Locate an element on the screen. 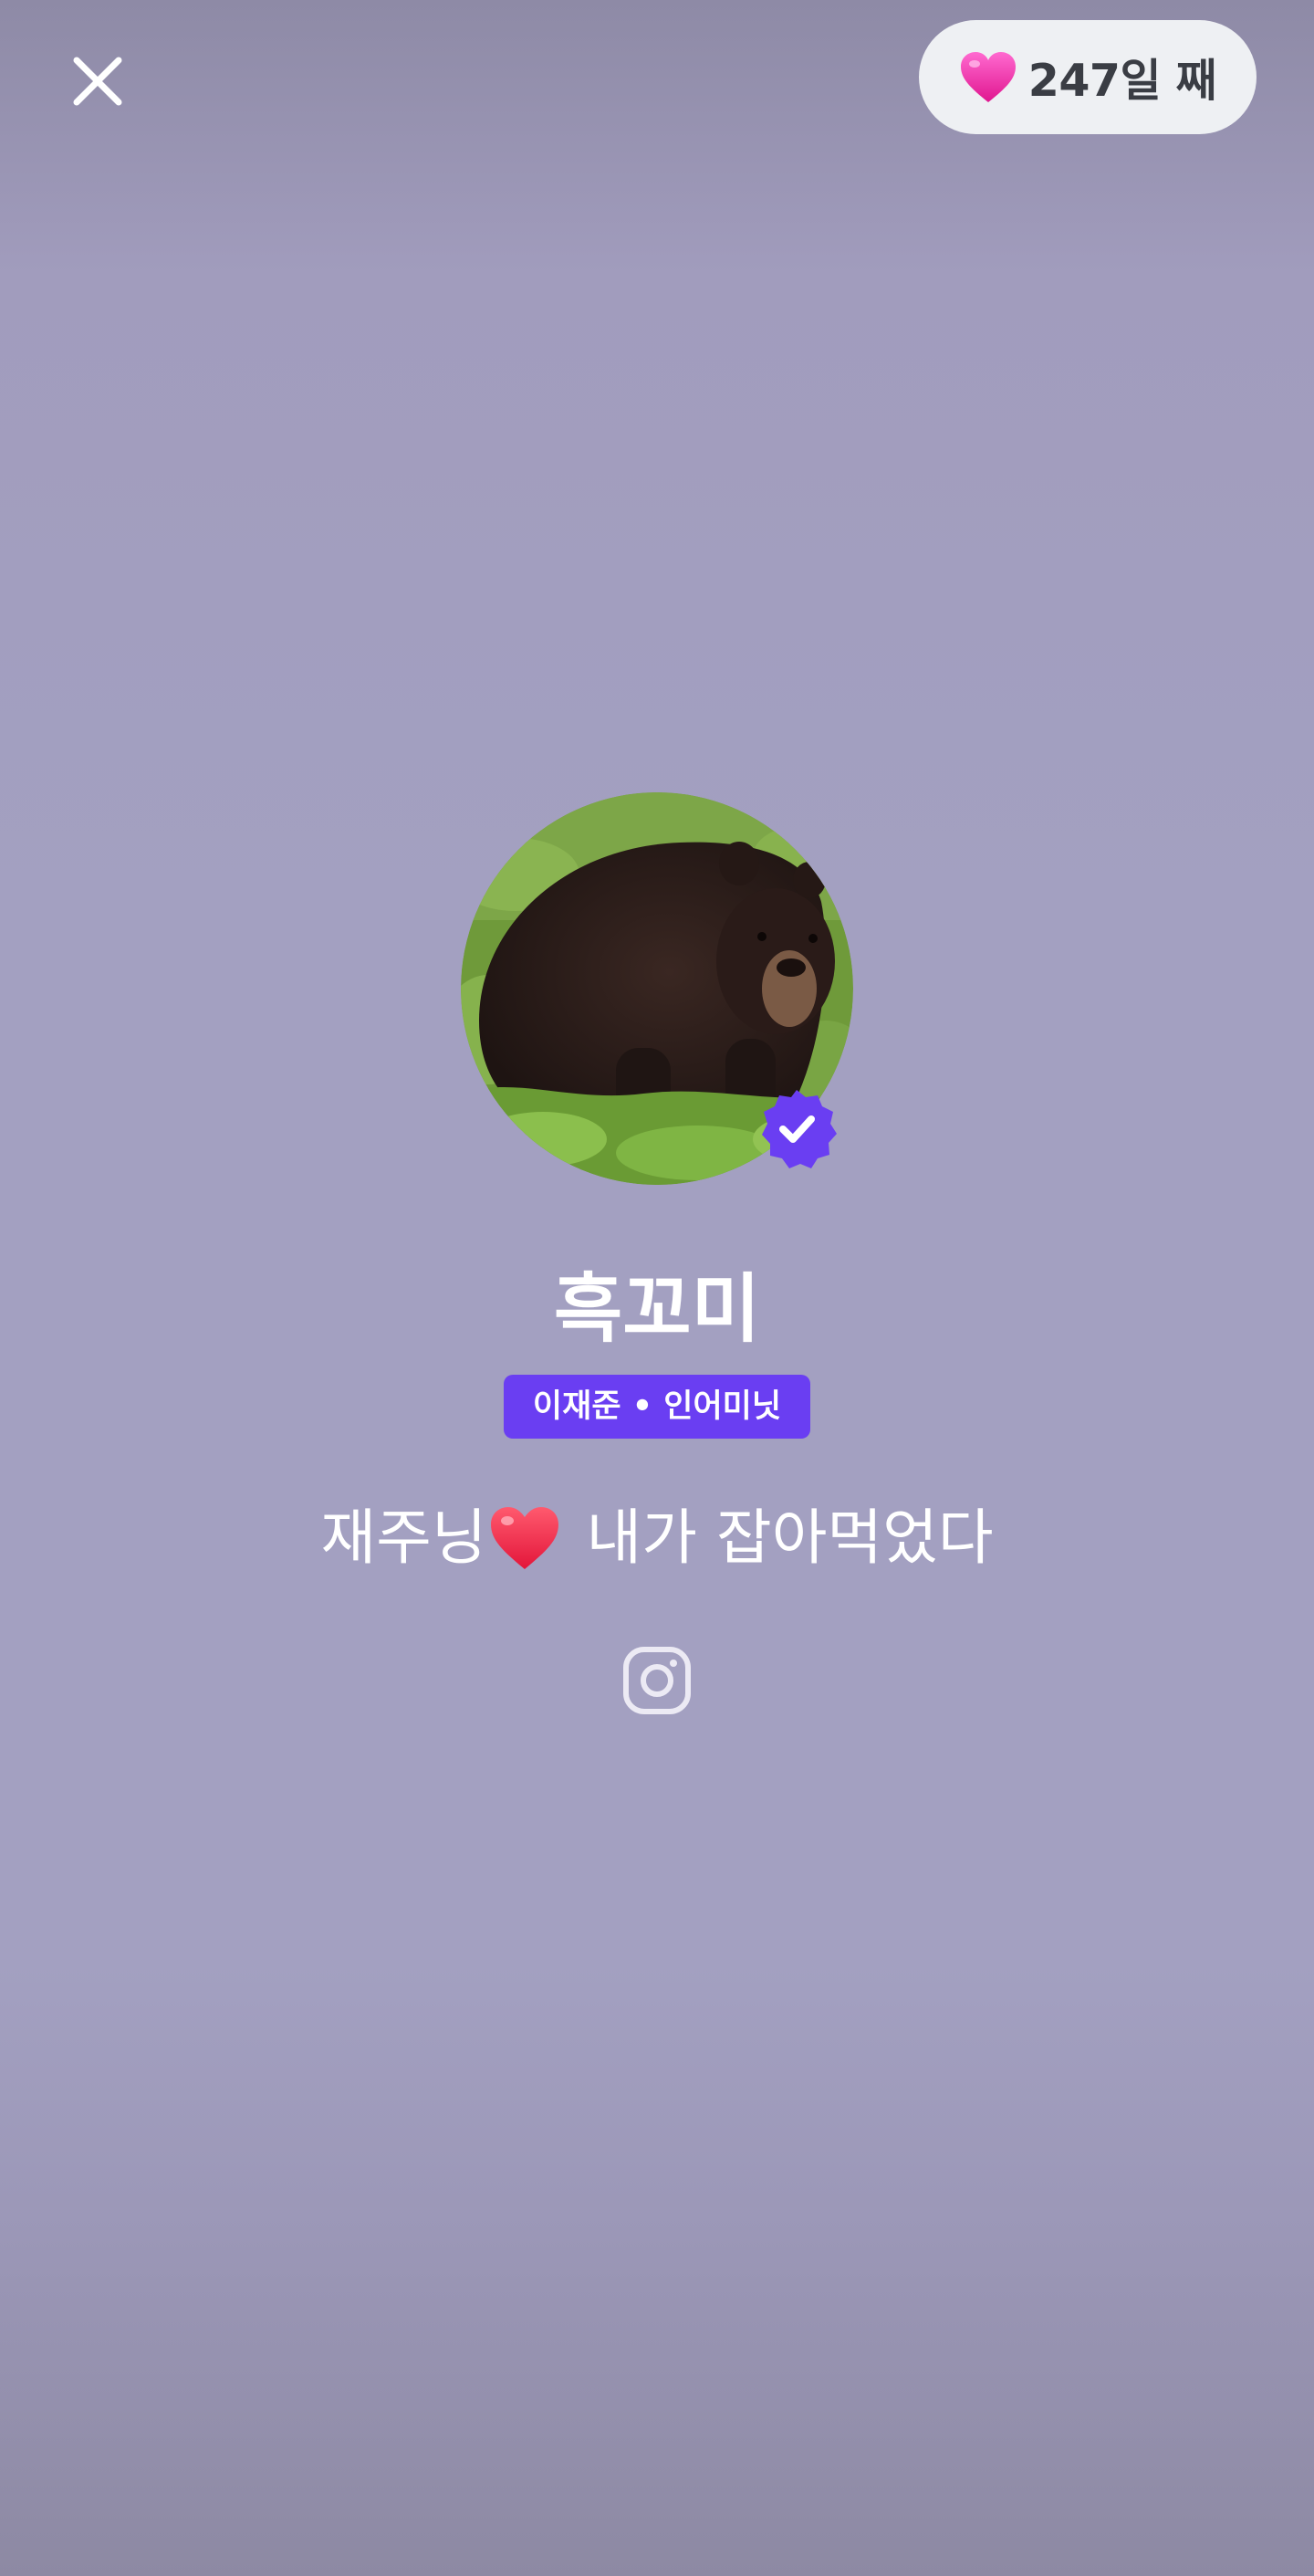 This screenshot has height=2576, width=1314. status-text-after: 내가 잡아먹었다 is located at coordinates (780, 1538).